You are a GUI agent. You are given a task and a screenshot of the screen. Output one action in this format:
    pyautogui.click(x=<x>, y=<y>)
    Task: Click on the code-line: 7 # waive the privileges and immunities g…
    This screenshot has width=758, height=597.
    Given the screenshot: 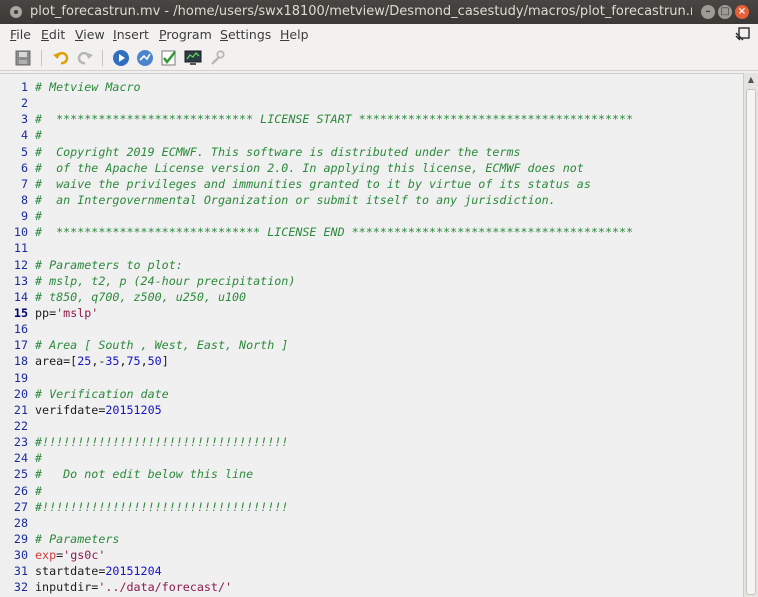 What is the action you would take?
    pyautogui.click(x=371, y=184)
    